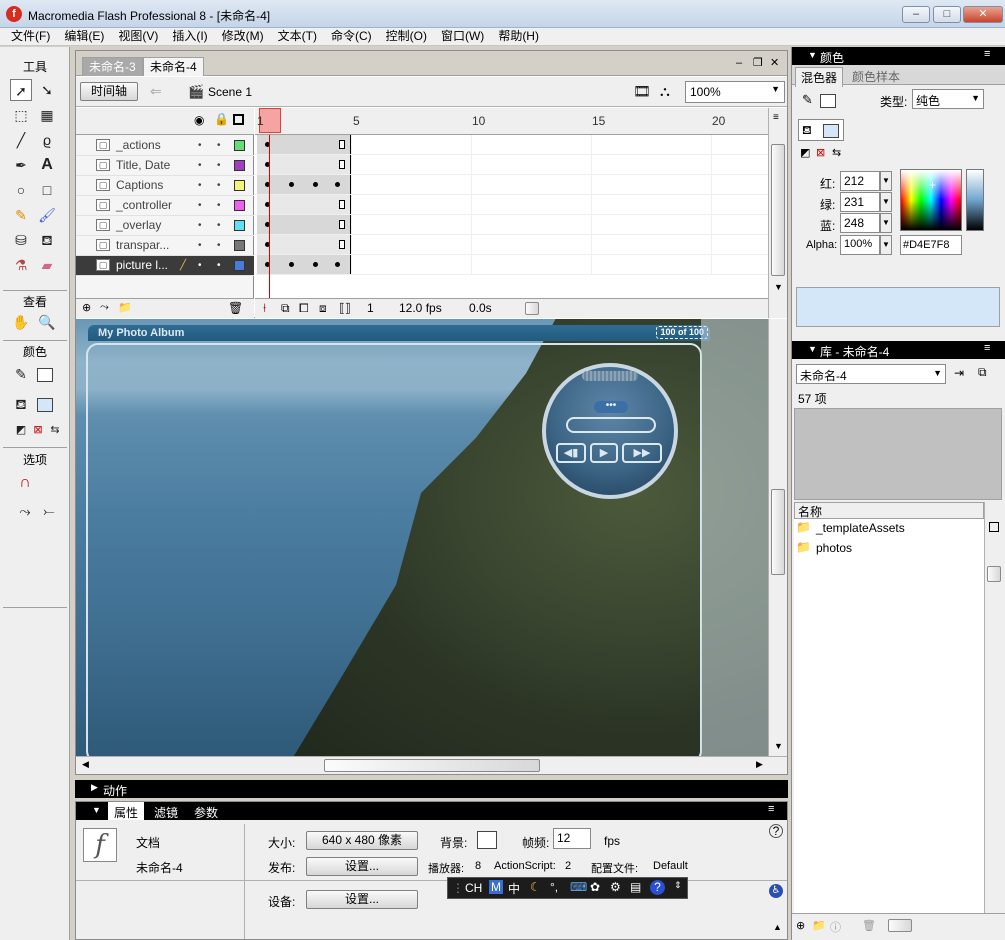  Describe the element at coordinates (994, 574) in the screenshot. I see `library-vscroll-thumb` at that location.